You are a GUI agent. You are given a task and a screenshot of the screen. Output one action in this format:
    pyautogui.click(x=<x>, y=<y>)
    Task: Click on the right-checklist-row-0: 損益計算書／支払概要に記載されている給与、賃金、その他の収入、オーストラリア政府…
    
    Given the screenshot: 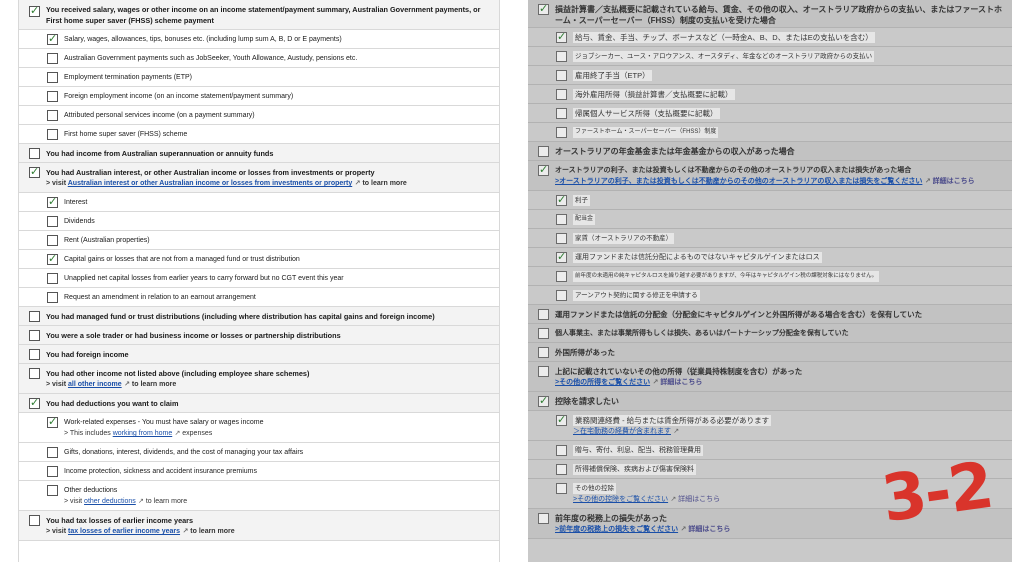 What is the action you would take?
    pyautogui.click(x=770, y=14)
    